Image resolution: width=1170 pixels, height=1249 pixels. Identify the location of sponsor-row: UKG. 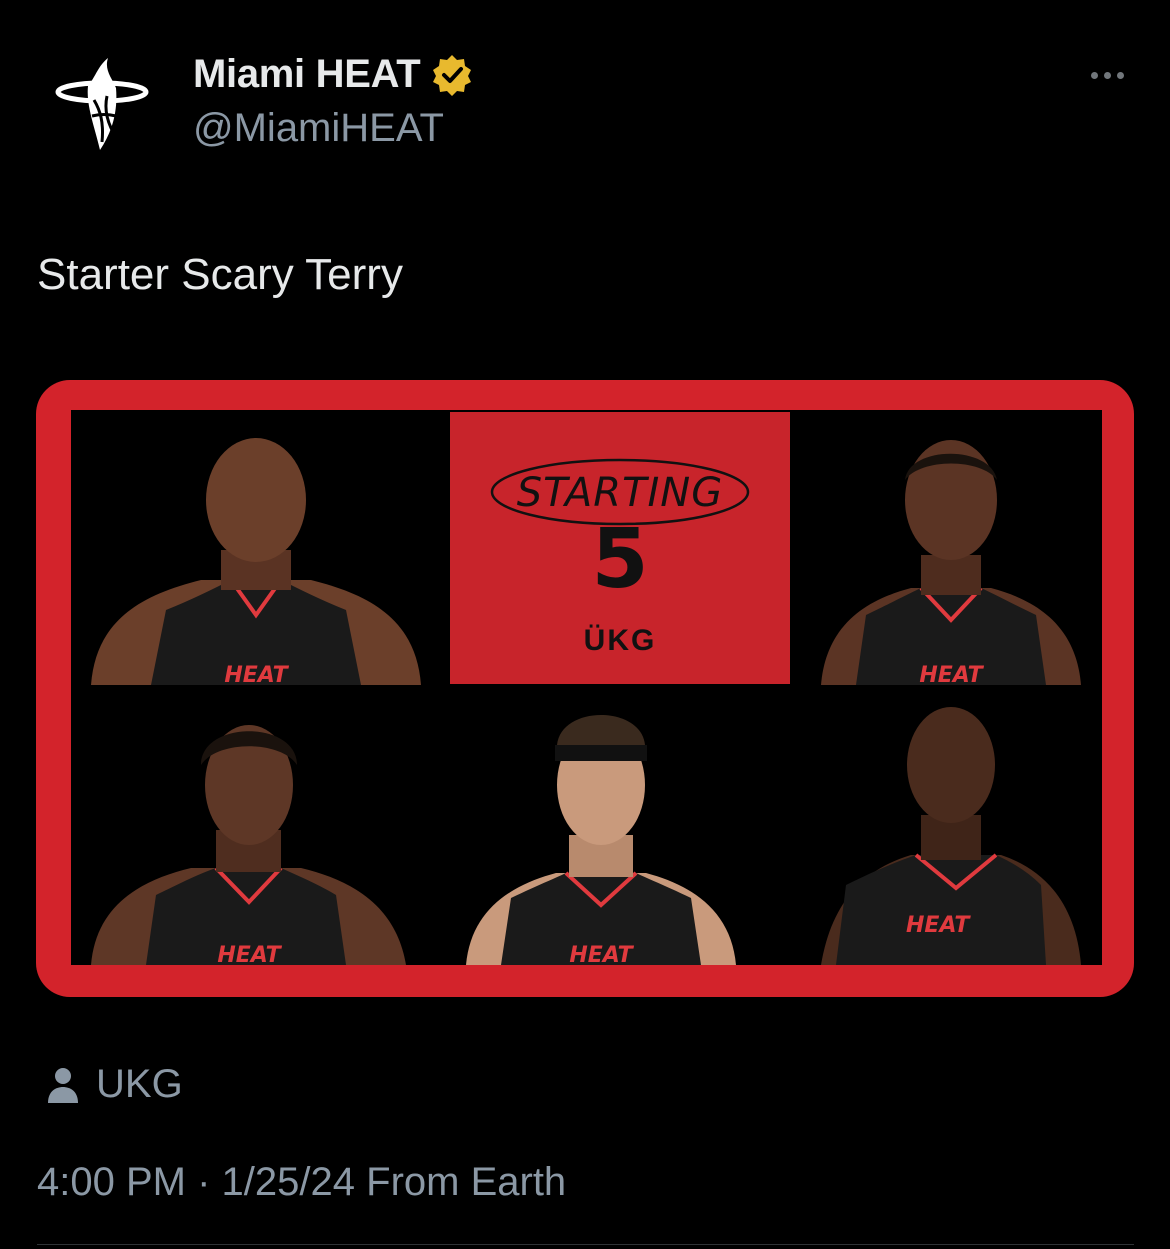
(114, 1084).